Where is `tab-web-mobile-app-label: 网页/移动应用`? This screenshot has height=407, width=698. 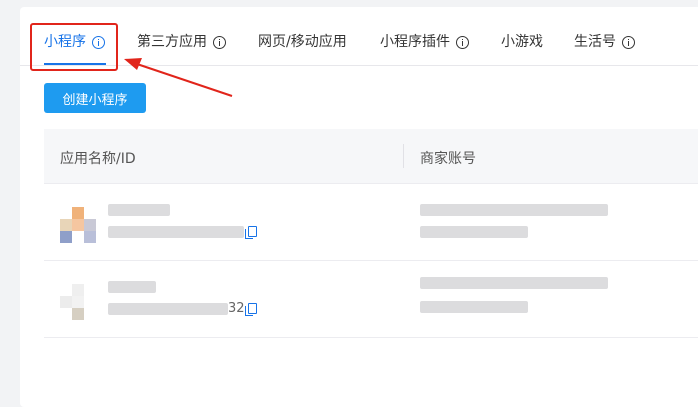 tab-web-mobile-app-label: 网页/移动应用 is located at coordinates (302, 42).